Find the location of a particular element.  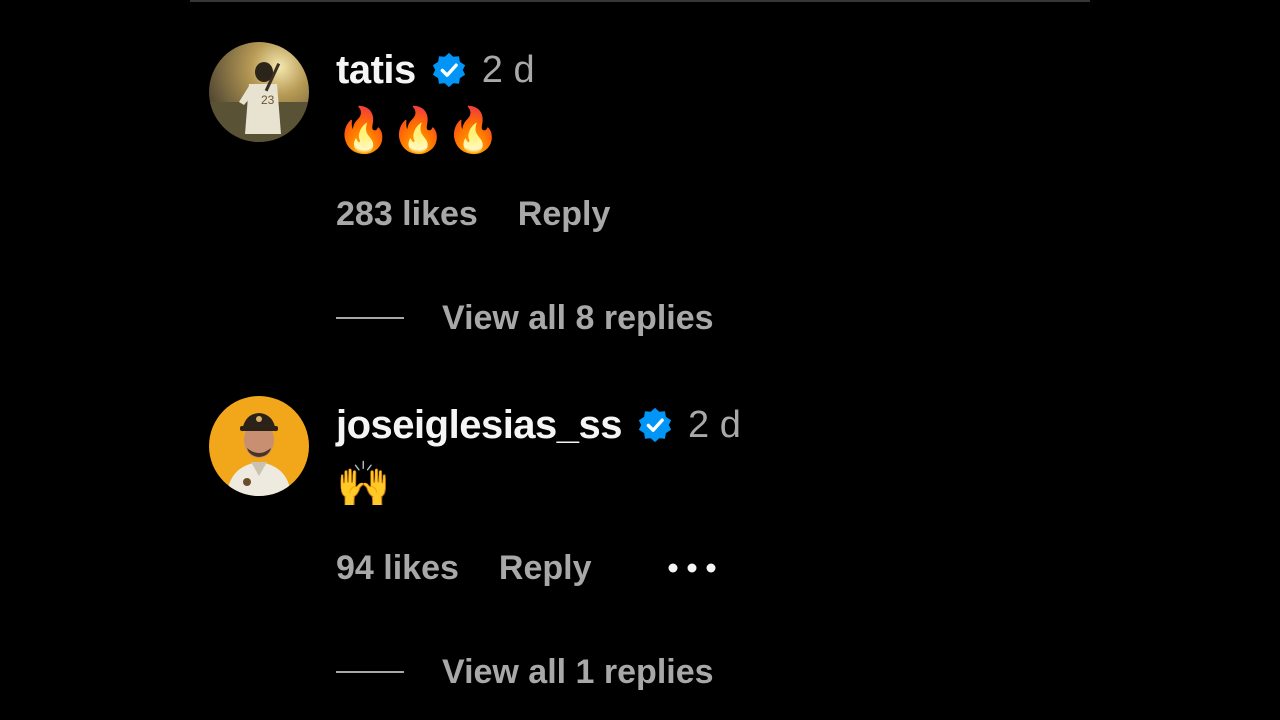

likes-count: 283 likes is located at coordinates (407, 214).